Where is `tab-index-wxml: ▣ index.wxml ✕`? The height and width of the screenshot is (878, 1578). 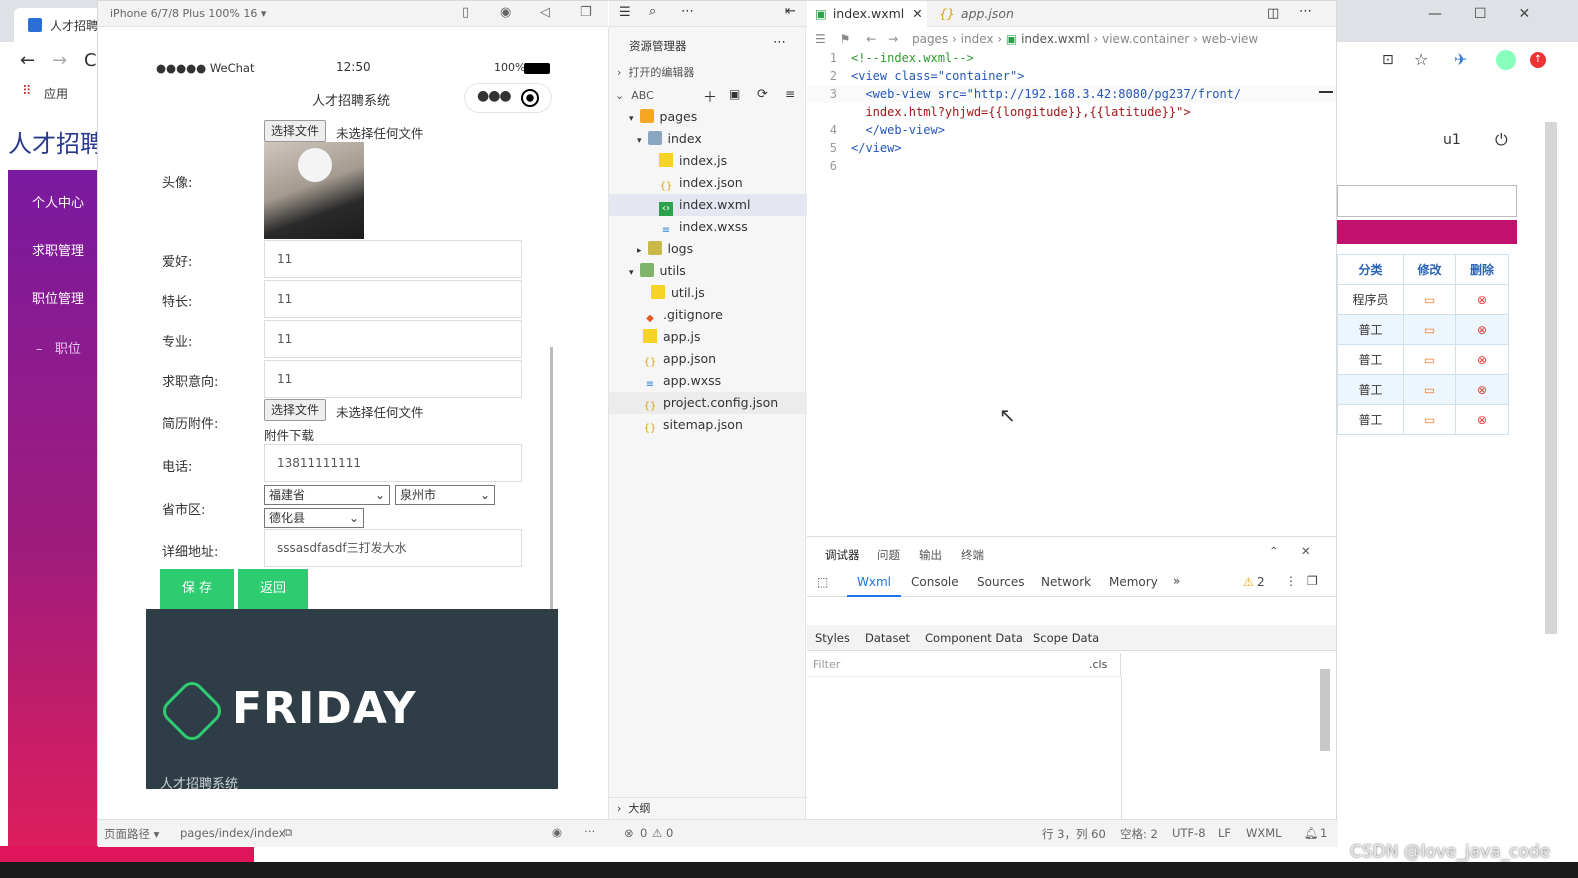
tab-index-wxml: ▣ index.wxml ✕ is located at coordinates (867, 14).